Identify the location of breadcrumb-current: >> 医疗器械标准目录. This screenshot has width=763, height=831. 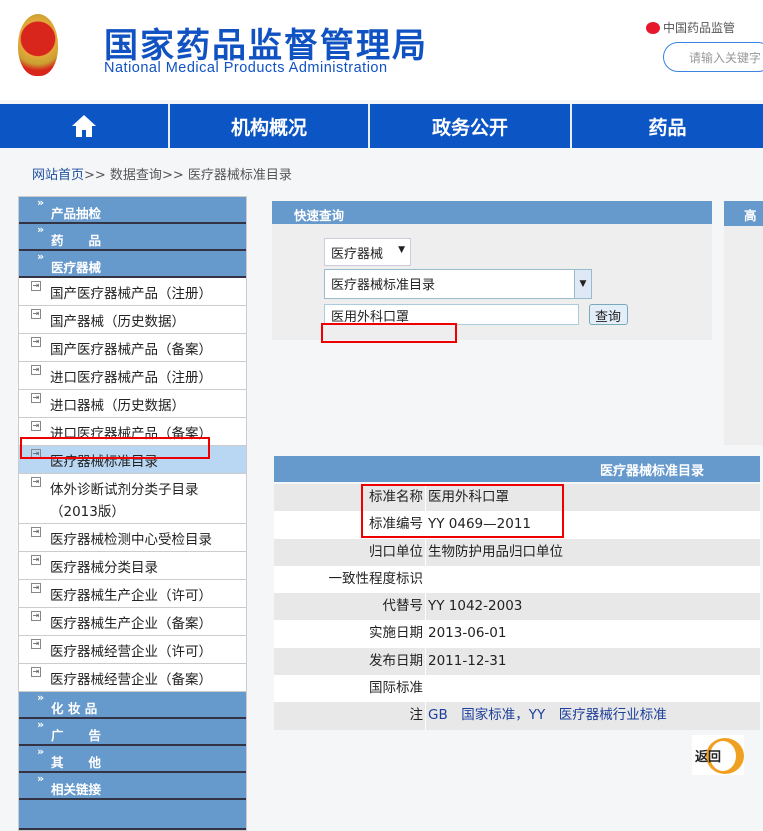
(226, 175).